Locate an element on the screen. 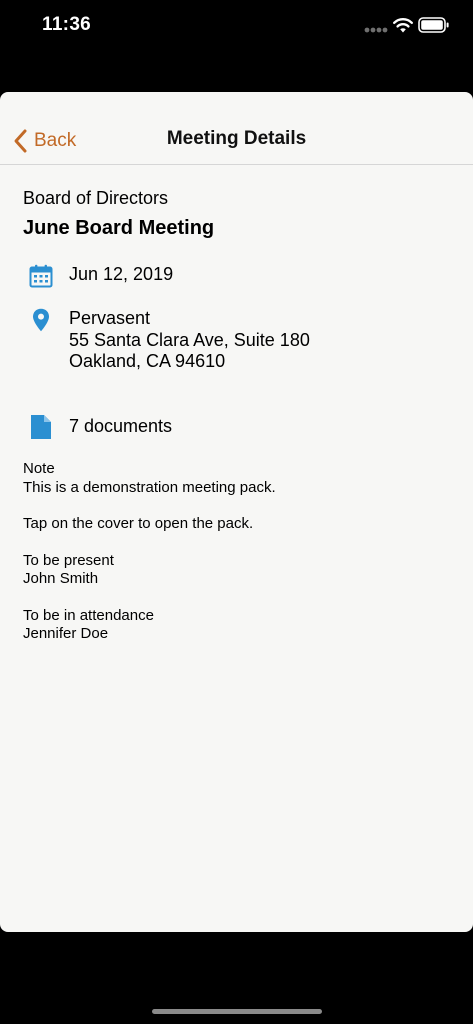  home-indicator is located at coordinates (237, 1011).